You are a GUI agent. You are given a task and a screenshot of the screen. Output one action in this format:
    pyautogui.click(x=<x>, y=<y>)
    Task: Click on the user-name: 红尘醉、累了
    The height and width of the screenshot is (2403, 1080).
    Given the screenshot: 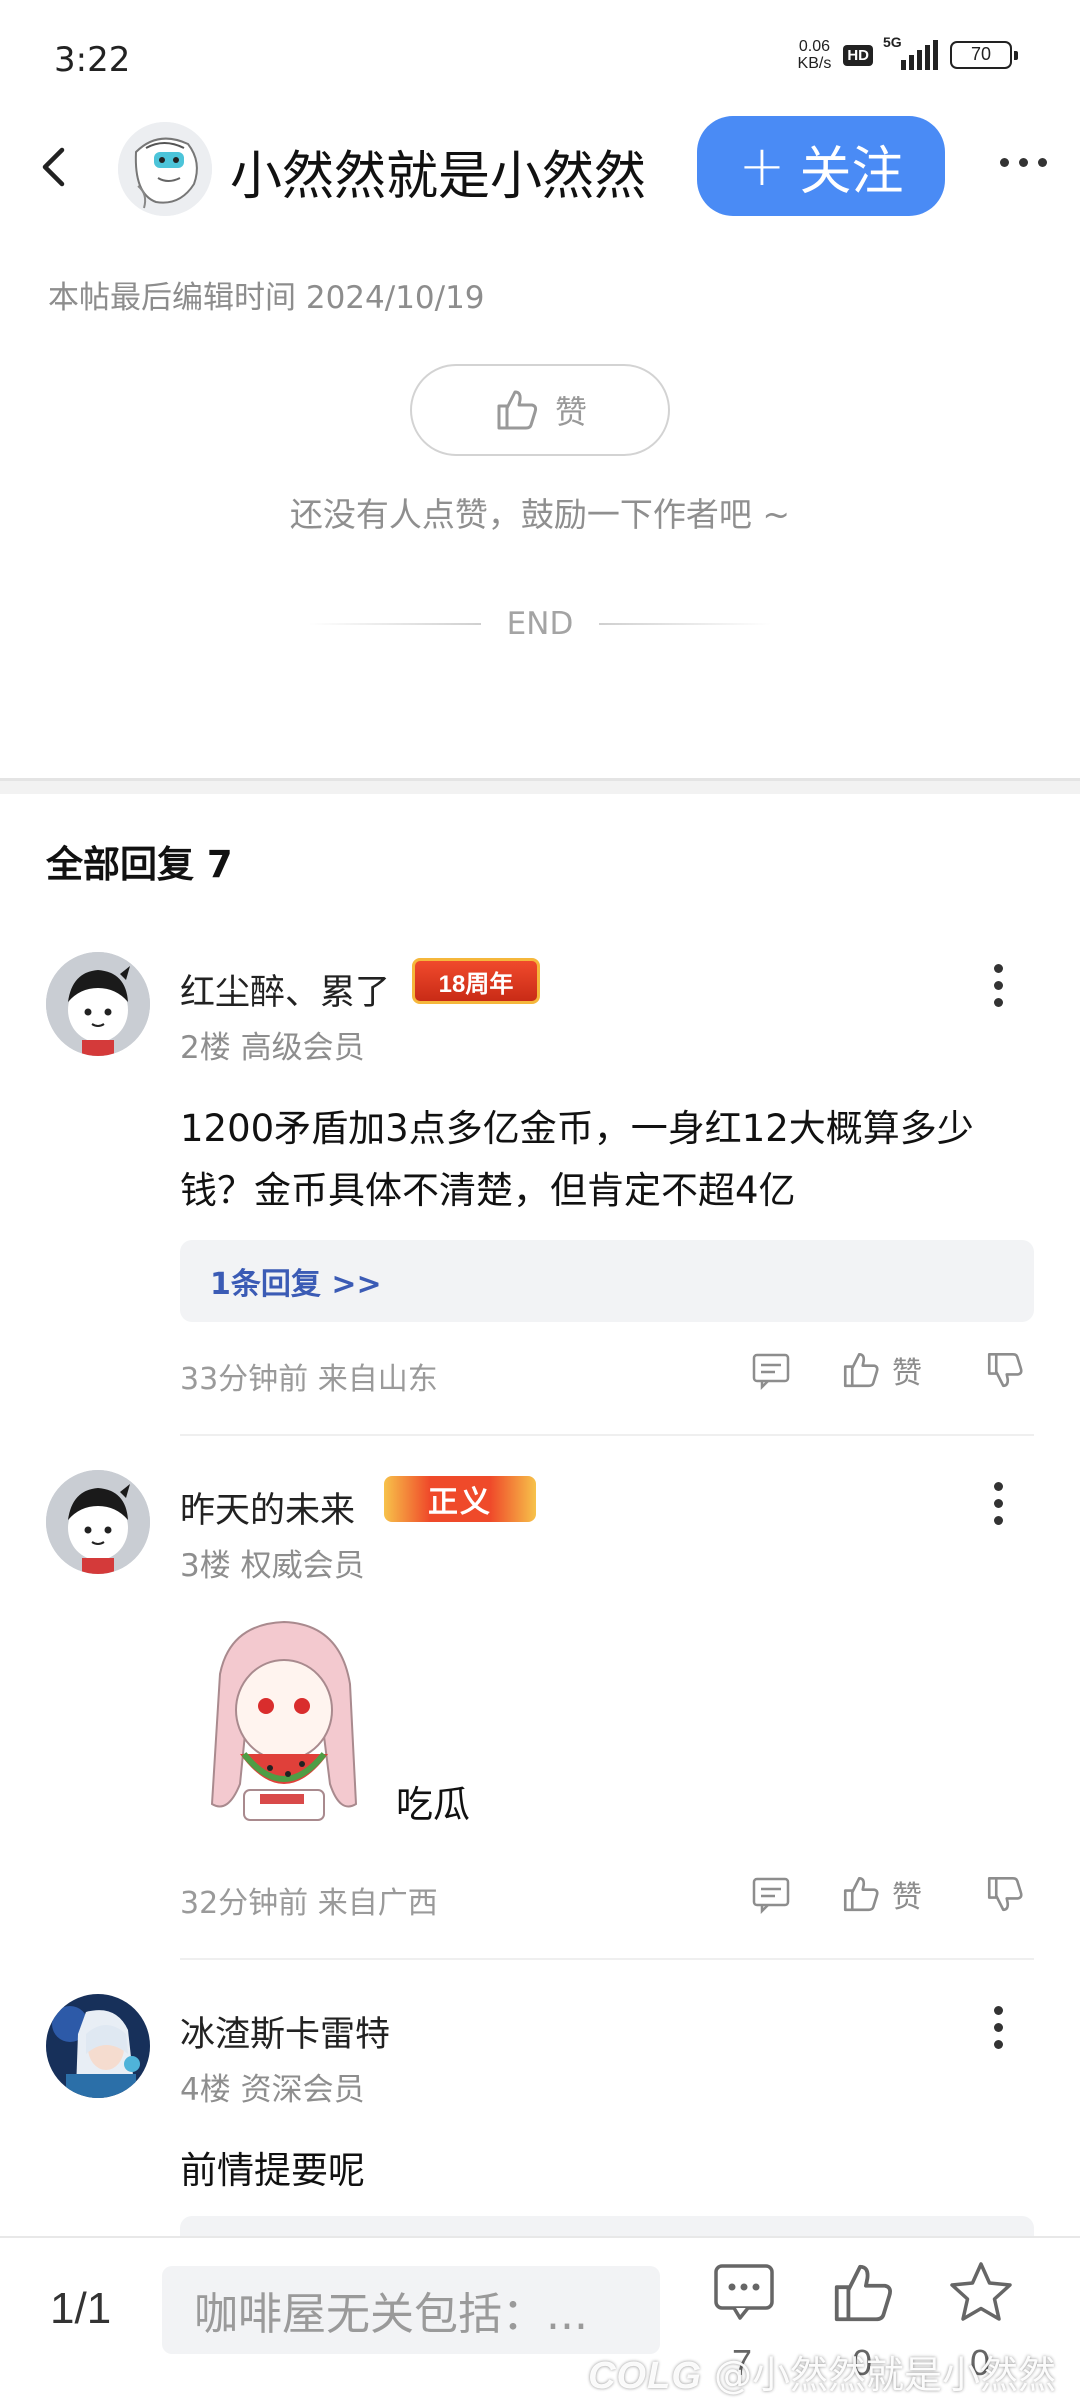 What is the action you would take?
    pyautogui.click(x=285, y=989)
    